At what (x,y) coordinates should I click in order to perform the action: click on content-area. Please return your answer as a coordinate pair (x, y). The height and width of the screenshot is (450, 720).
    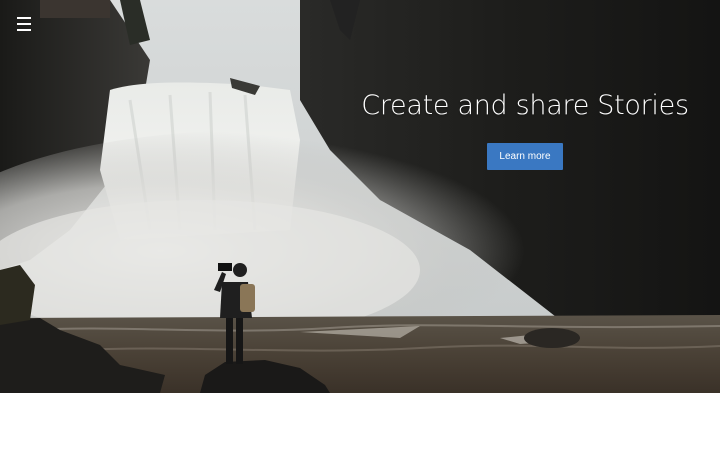
    Looking at the image, I should click on (360, 421).